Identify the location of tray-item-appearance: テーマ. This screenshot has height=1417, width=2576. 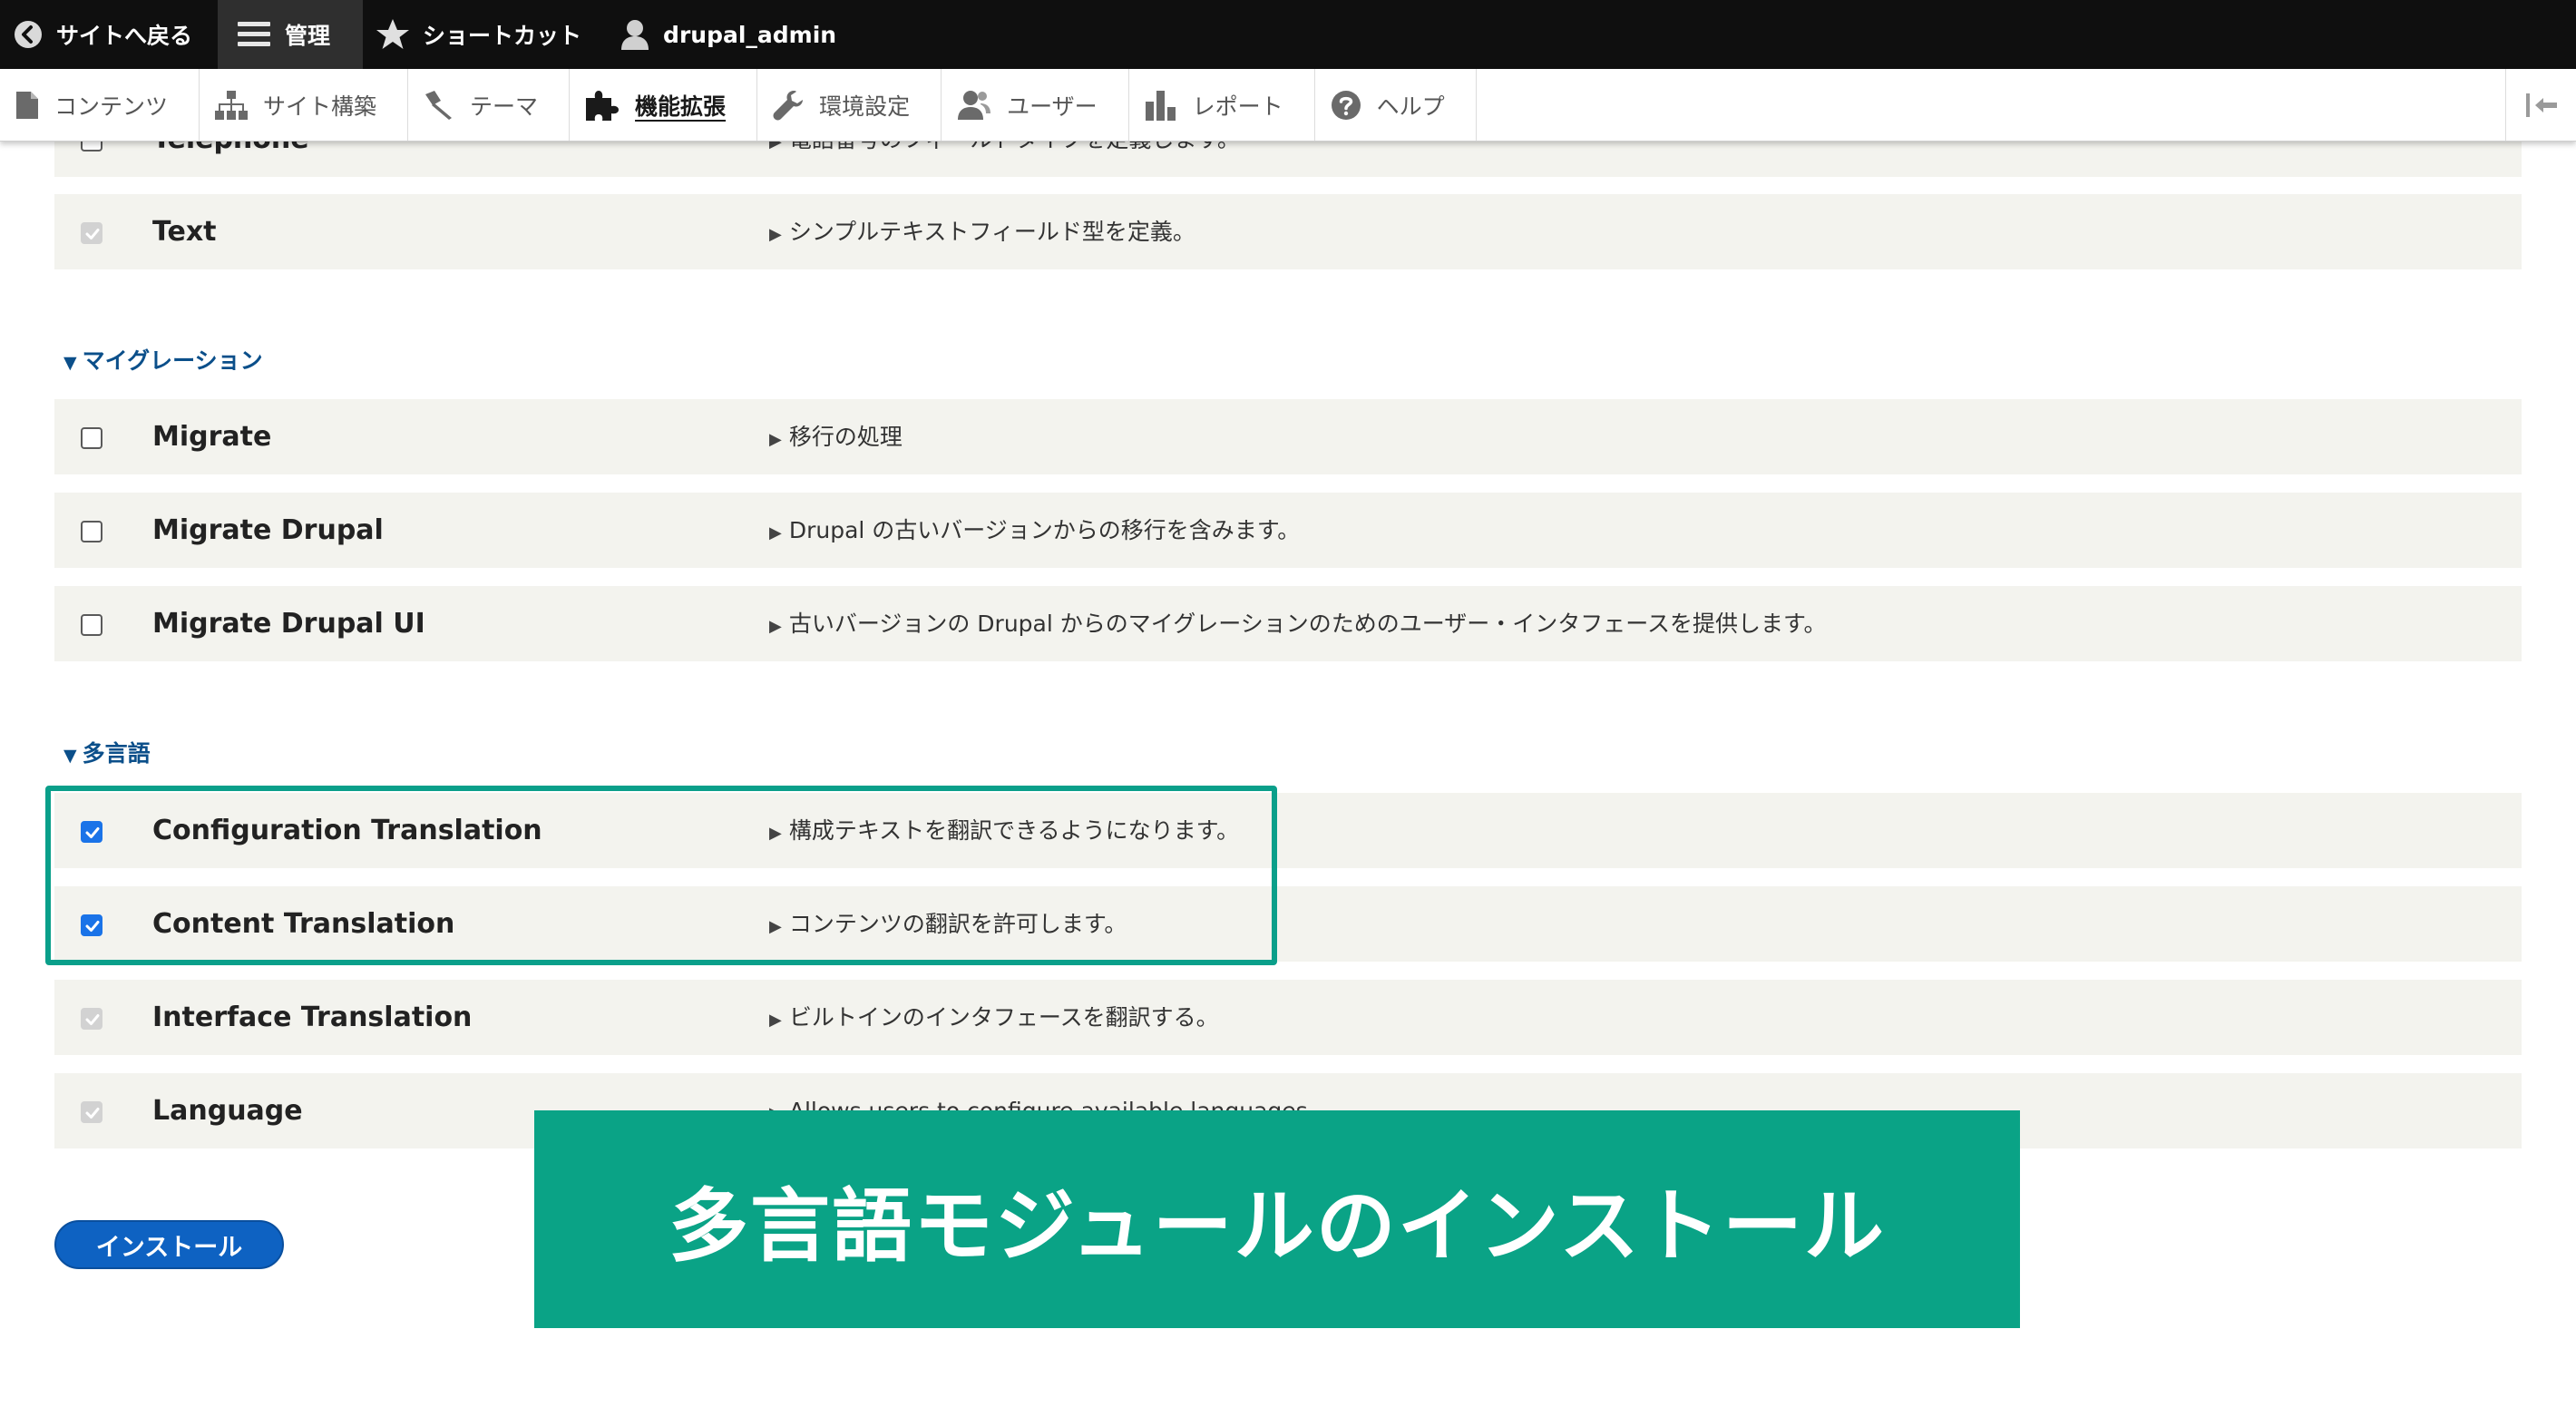
(489, 105).